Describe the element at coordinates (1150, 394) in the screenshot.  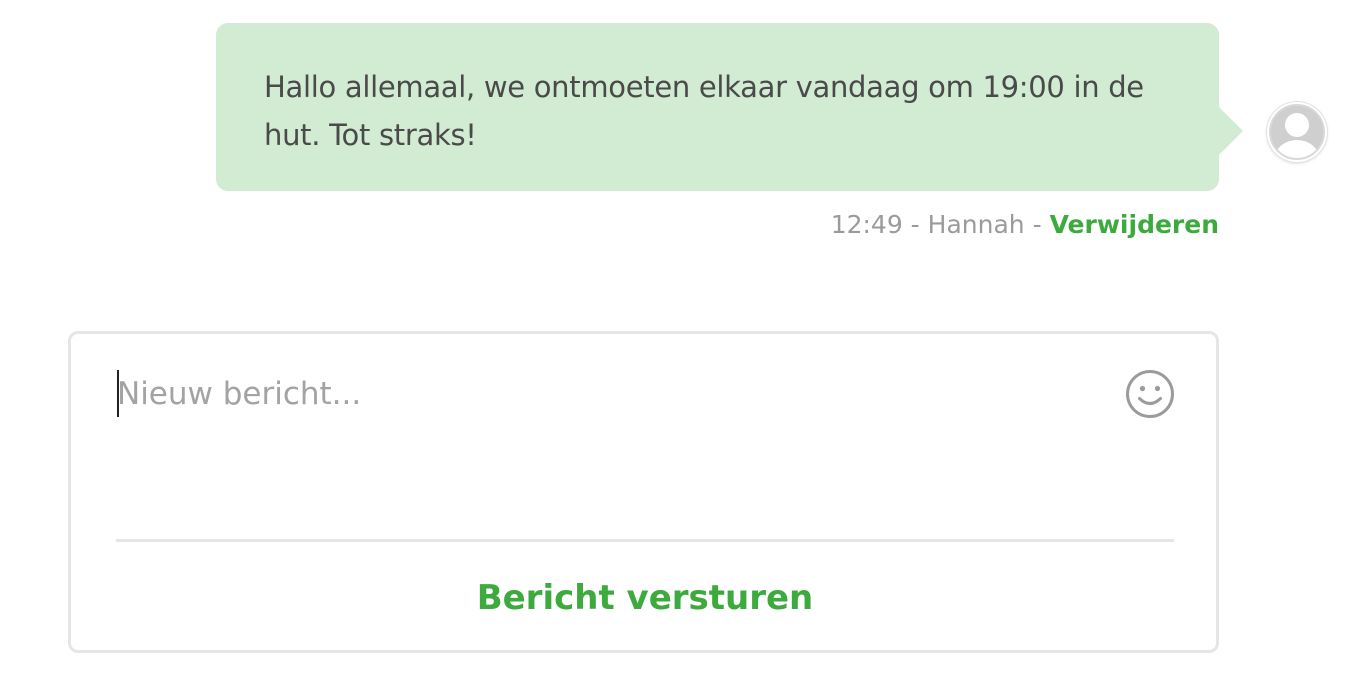
I see `smiley-icon` at that location.